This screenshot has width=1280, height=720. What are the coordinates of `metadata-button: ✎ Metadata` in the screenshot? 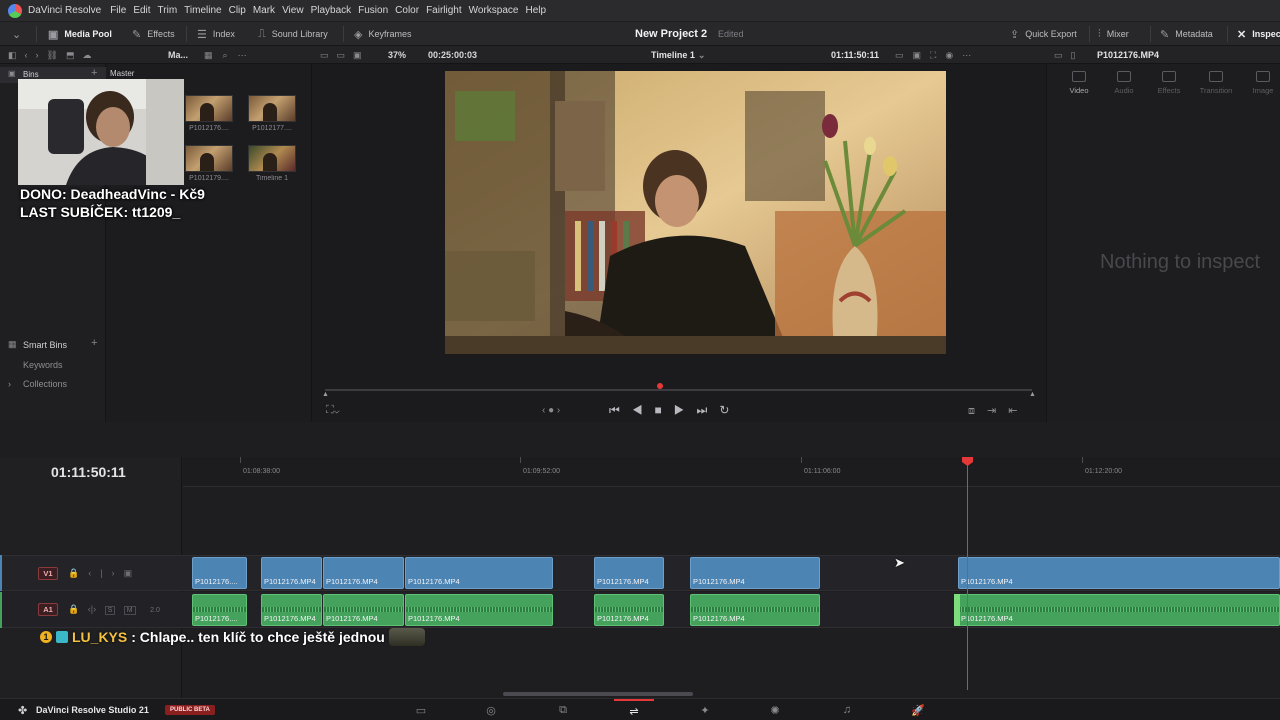 It's located at (1186, 34).